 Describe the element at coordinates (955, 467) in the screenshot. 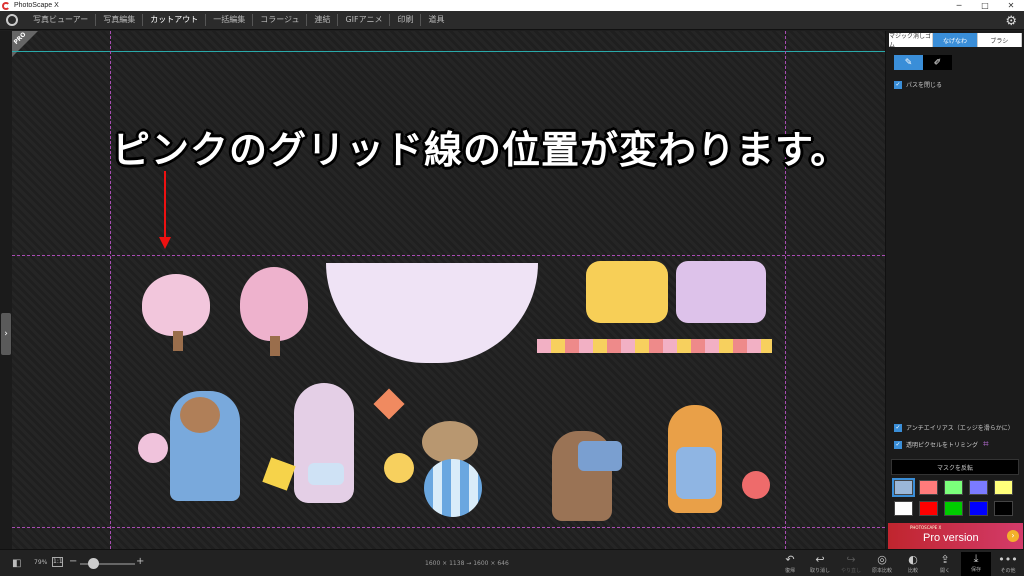

I see `invert-mask-button: マスクを反転` at that location.